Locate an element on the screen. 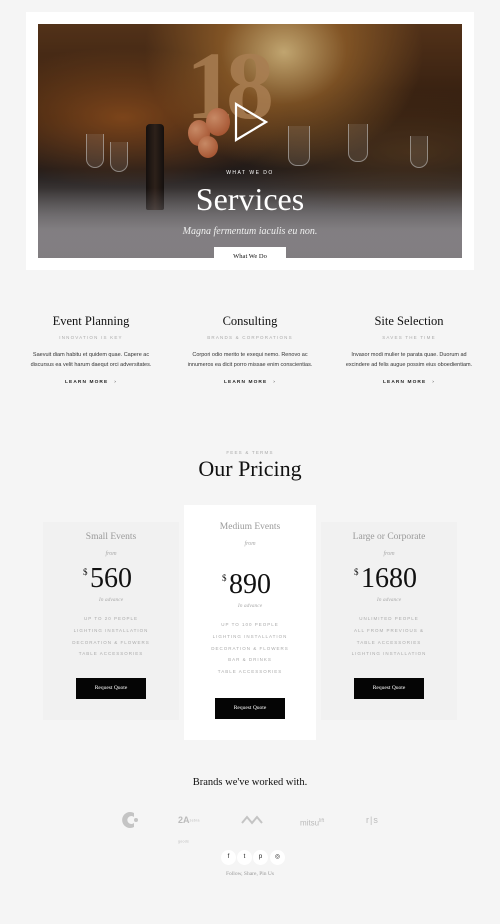  service-subtitle: SAVES THE TIME is located at coordinates (409, 337).